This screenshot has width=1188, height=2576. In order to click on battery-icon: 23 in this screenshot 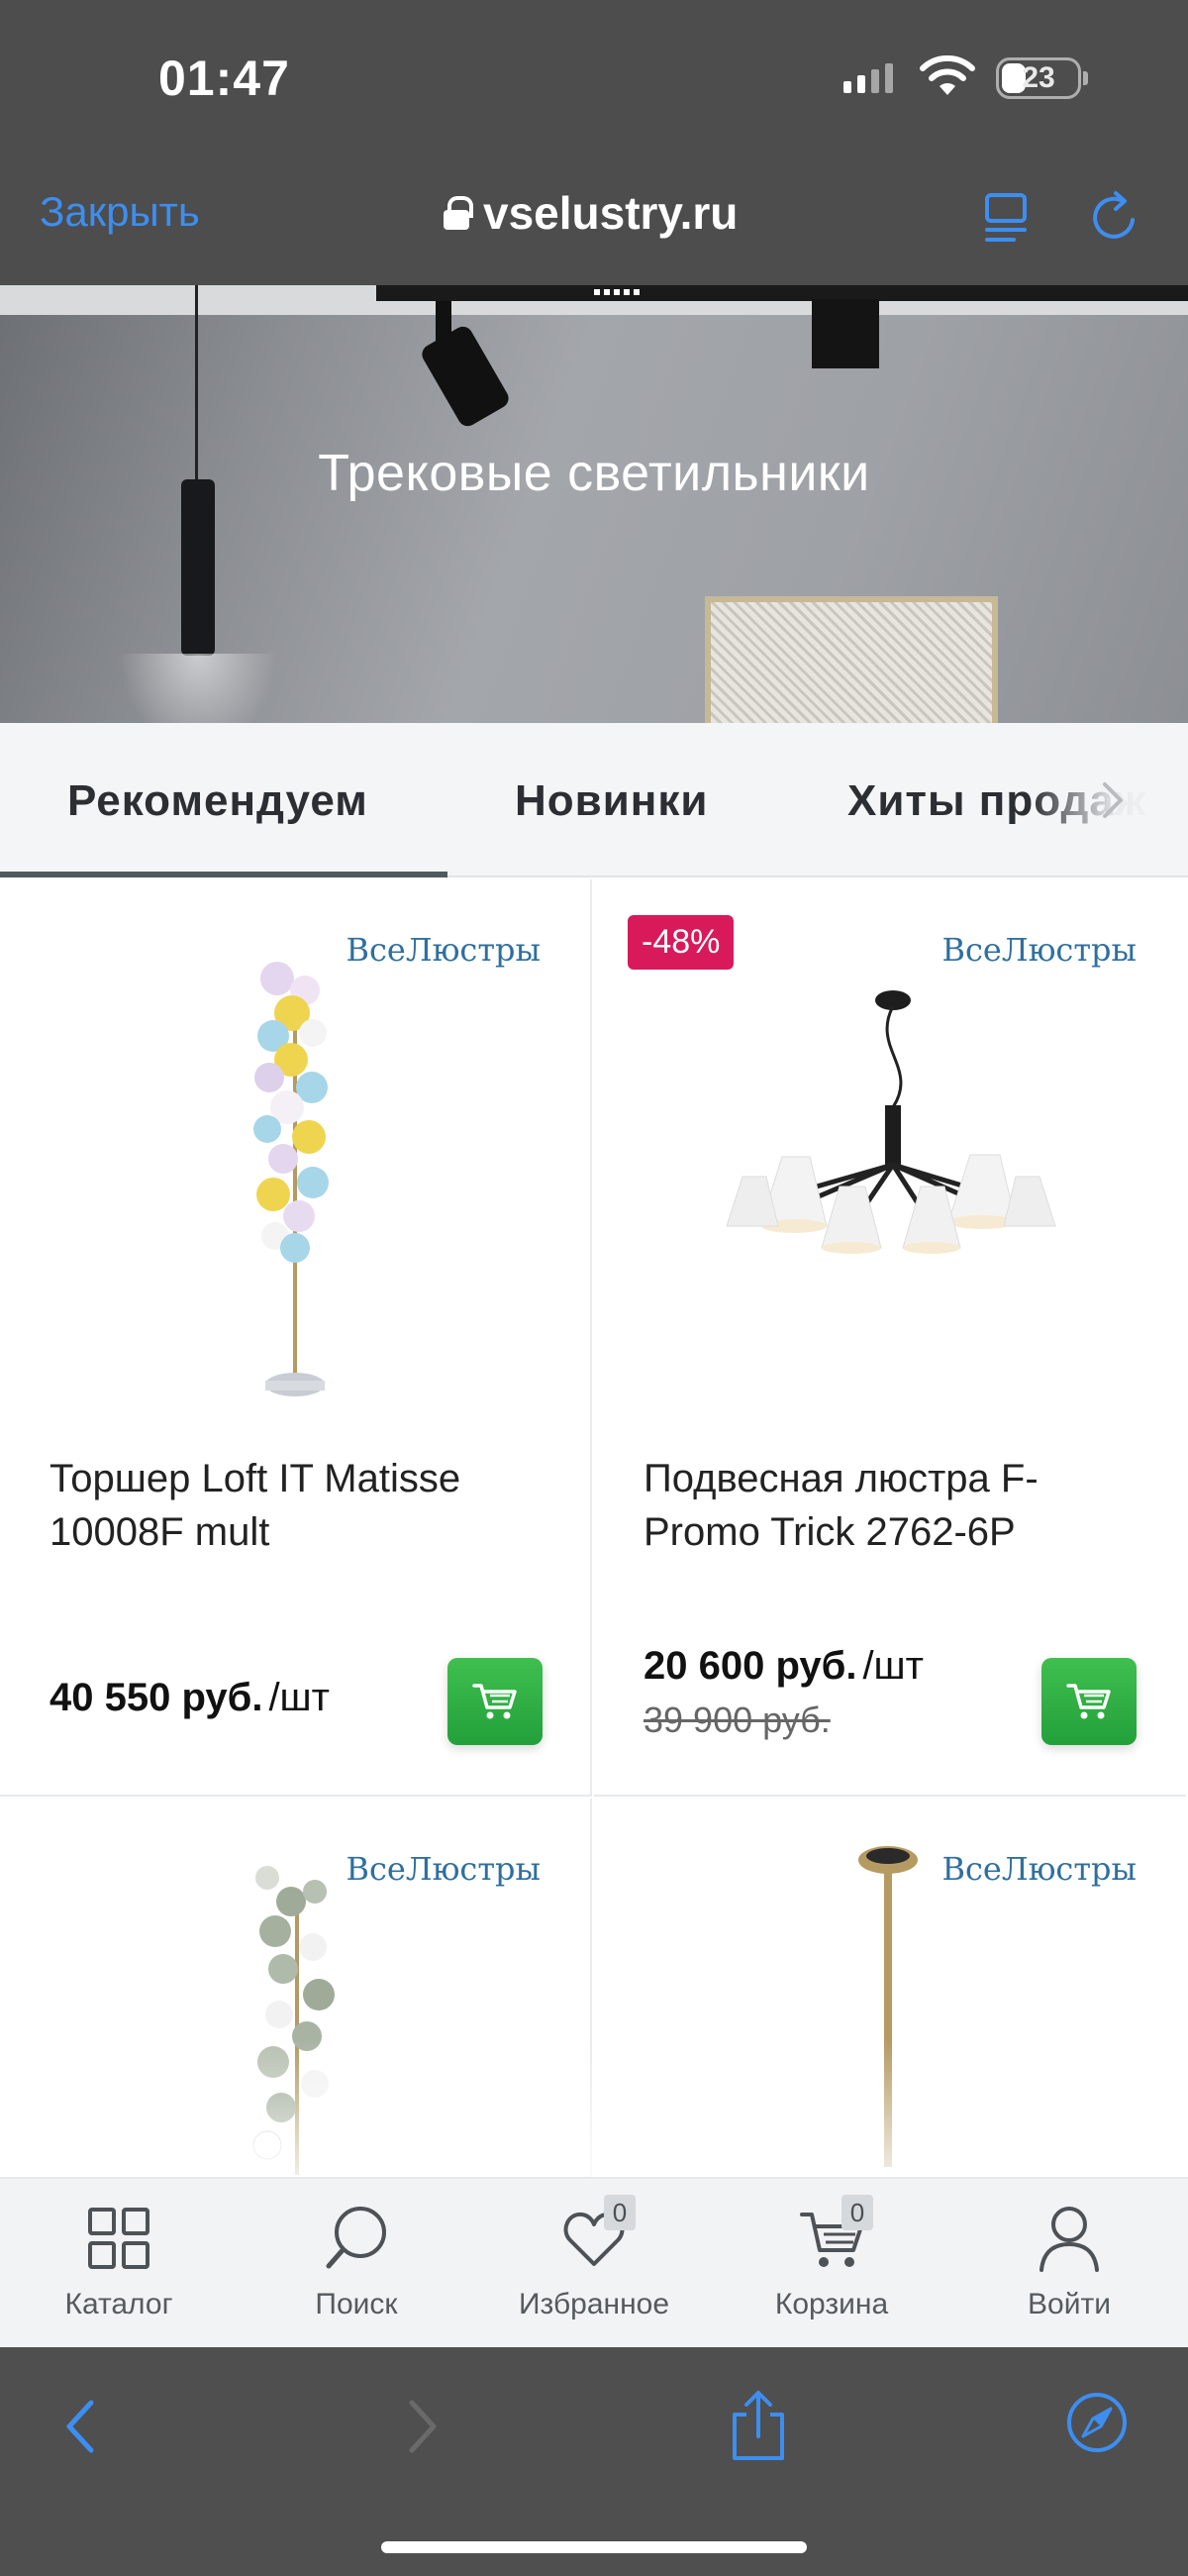, I will do `click(1042, 78)`.